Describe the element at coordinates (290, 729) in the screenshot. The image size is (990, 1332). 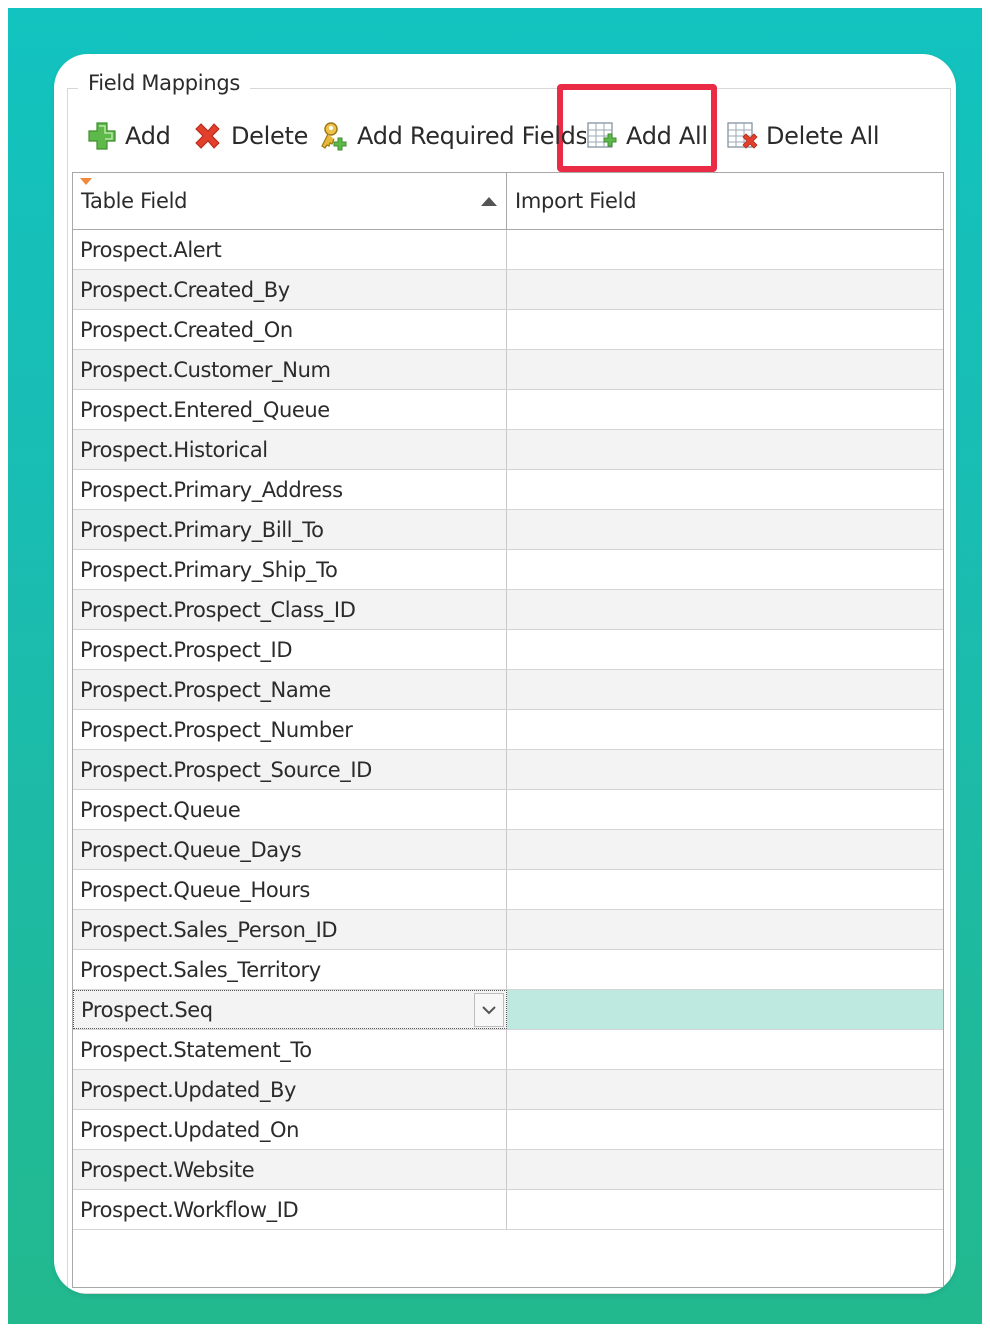
I see `table-field-cell: Prospect.Prospect_Number` at that location.